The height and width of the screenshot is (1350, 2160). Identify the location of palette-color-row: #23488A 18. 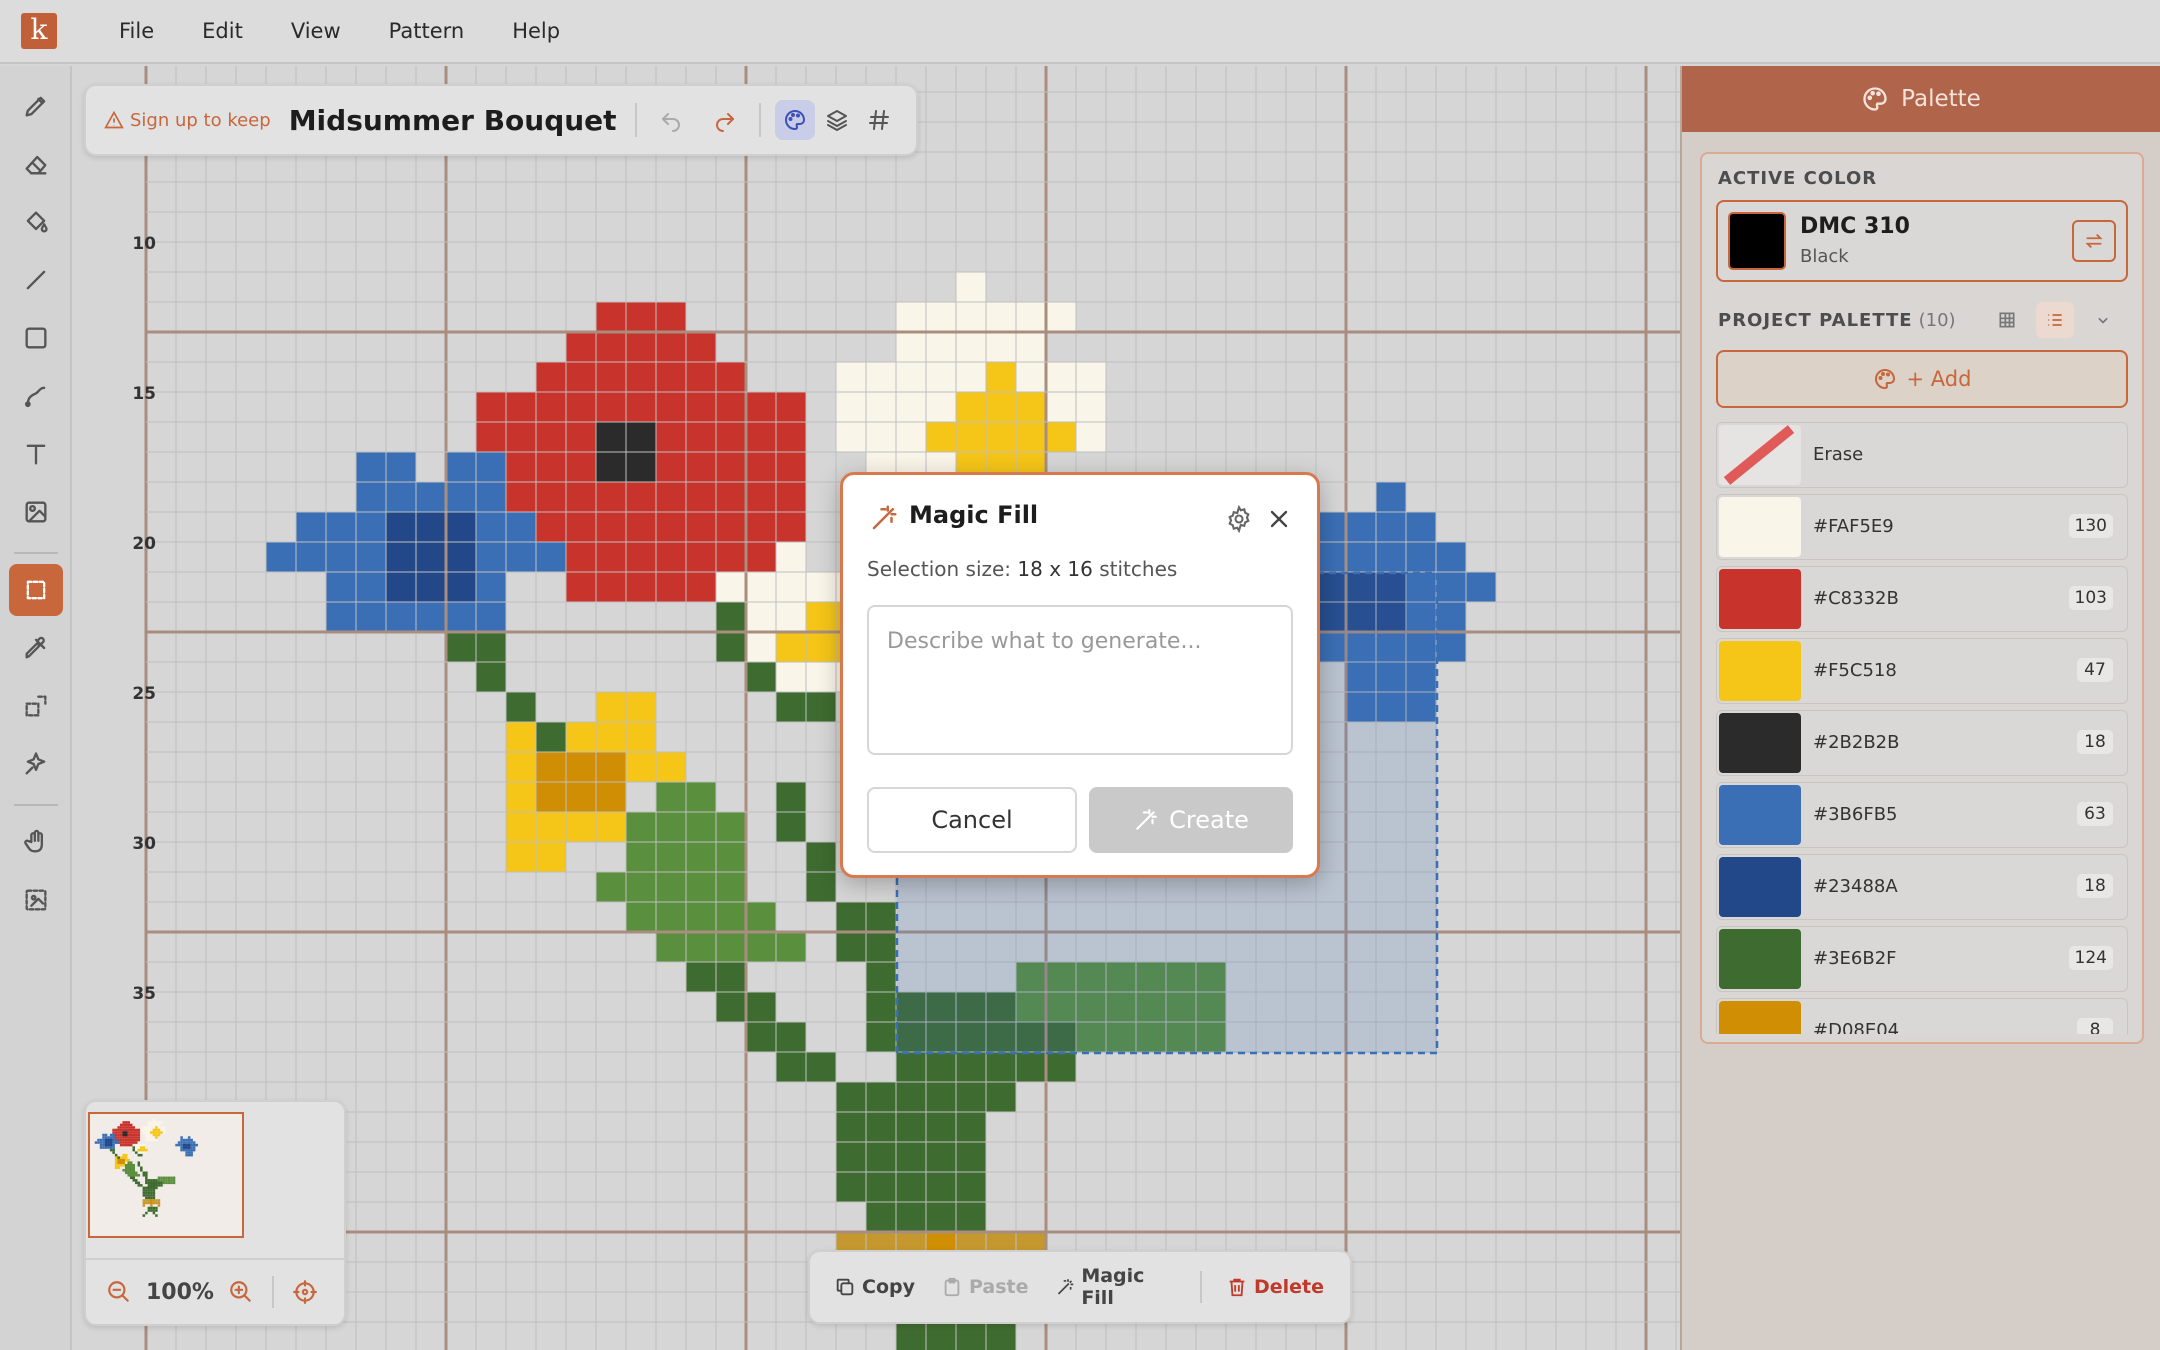
(1922, 887).